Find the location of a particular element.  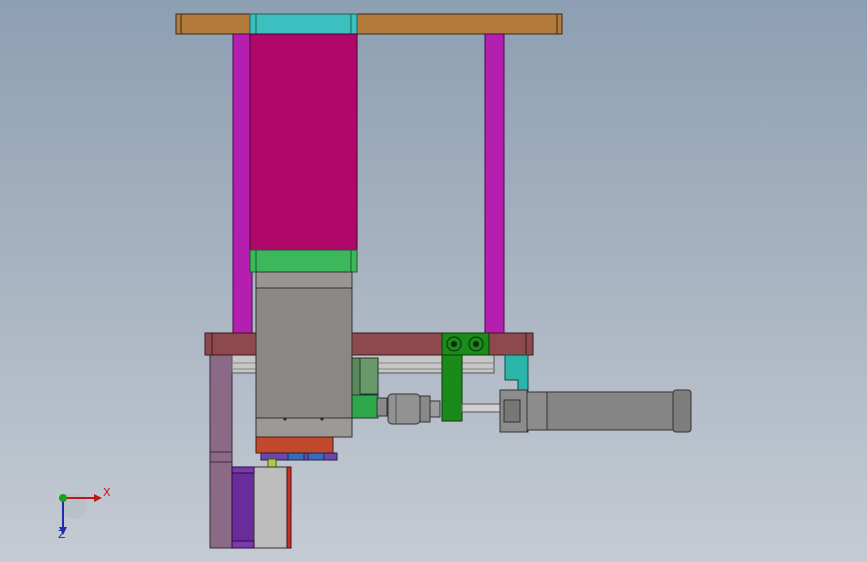

motor-flange is located at coordinates (303, 261).